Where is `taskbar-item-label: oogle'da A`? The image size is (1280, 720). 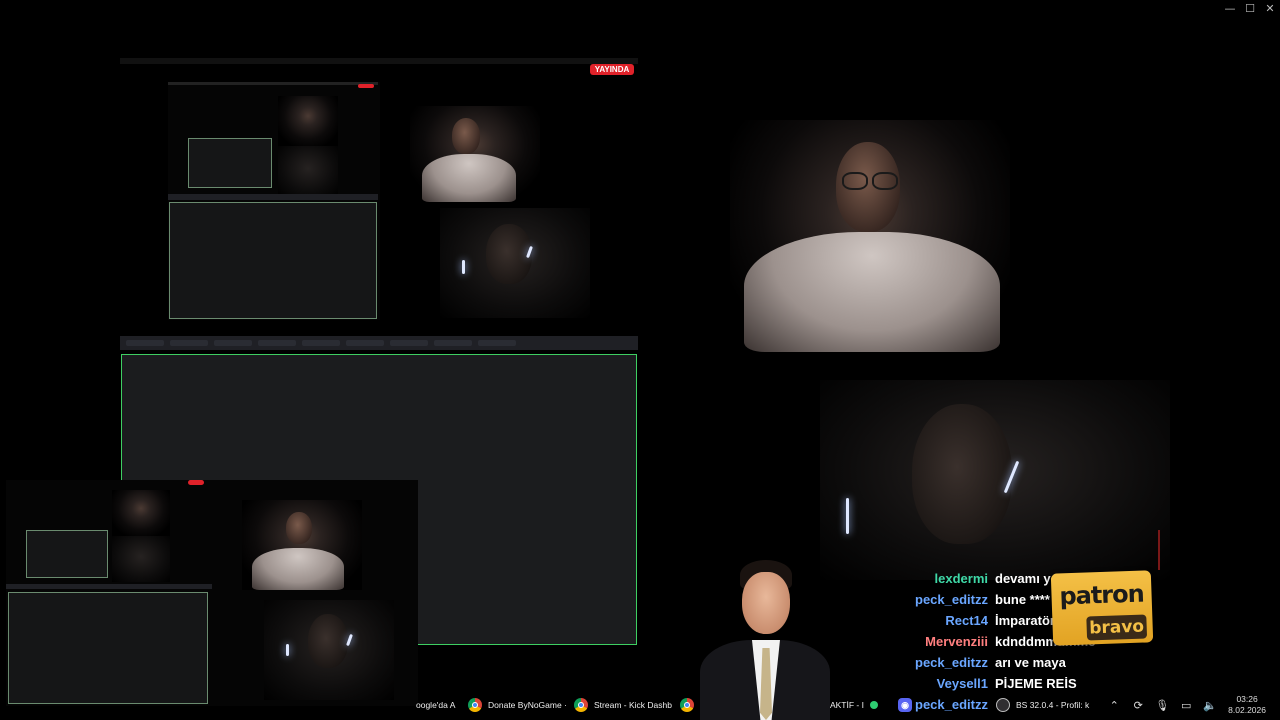
taskbar-item-label: oogle'da A is located at coordinates (436, 705).